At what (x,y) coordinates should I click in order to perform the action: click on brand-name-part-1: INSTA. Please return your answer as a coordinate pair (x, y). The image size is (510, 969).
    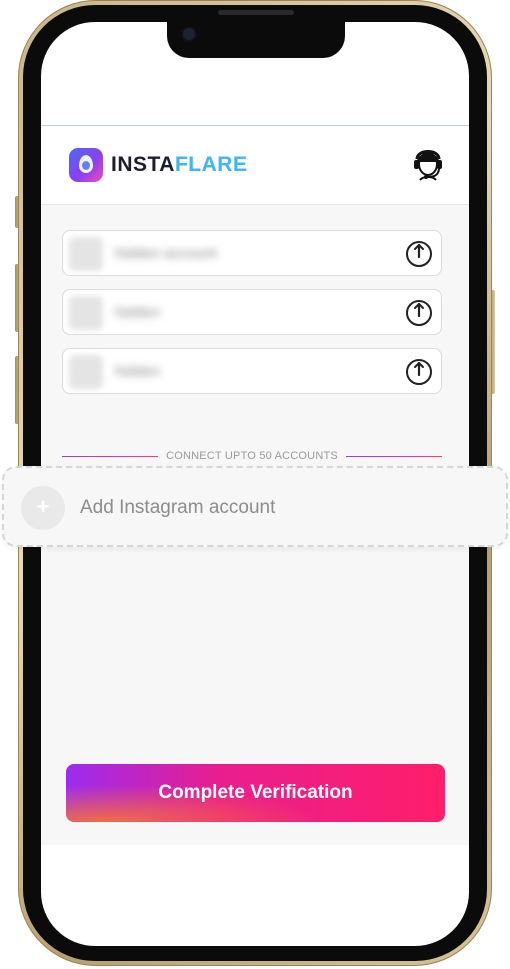
    Looking at the image, I should click on (143, 164).